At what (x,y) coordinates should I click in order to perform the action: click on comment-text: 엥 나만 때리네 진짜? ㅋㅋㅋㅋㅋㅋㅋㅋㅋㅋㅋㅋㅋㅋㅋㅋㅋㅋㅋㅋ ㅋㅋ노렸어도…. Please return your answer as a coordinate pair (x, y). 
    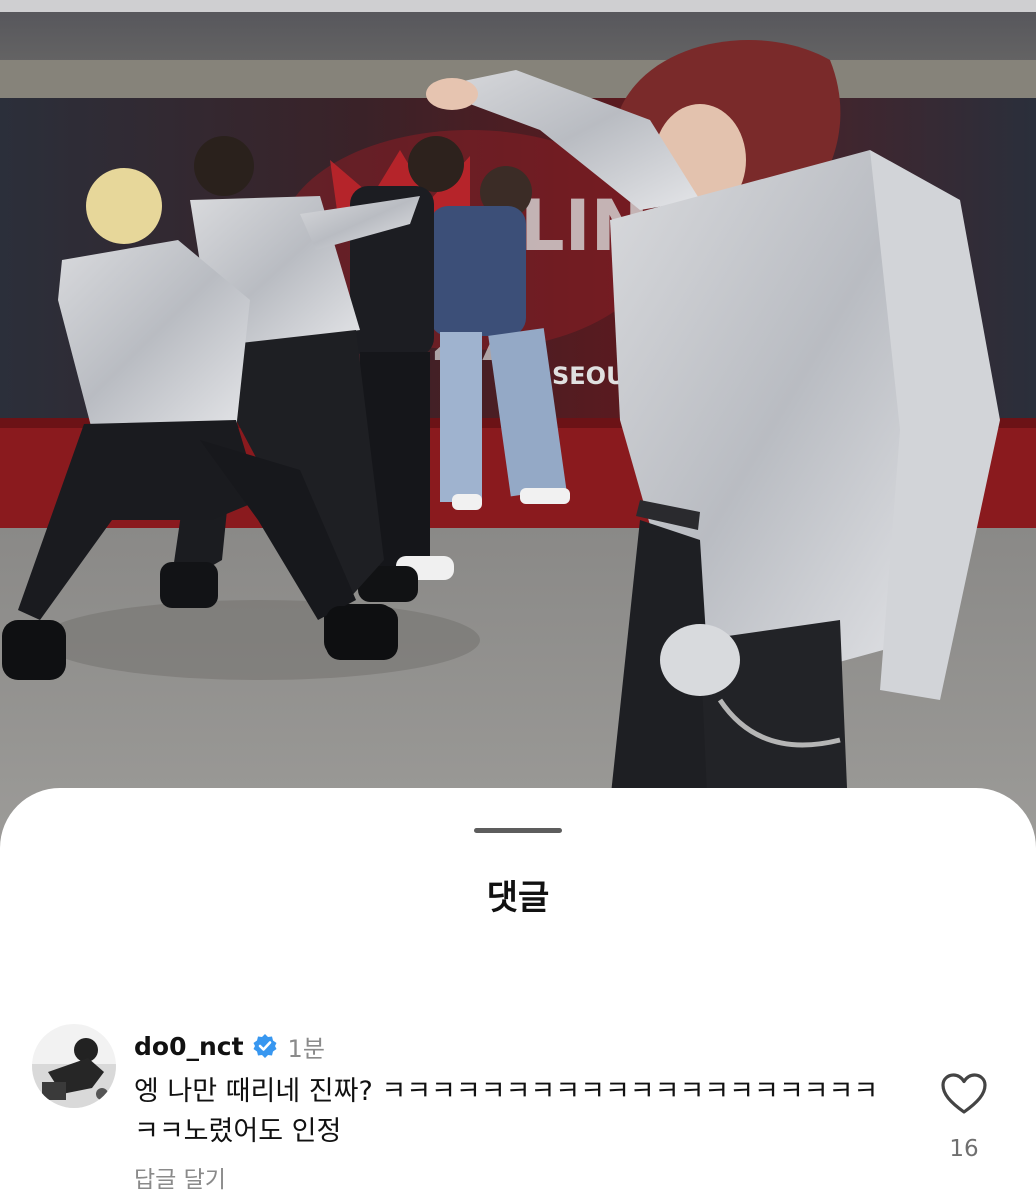
    Looking at the image, I should click on (514, 1112).